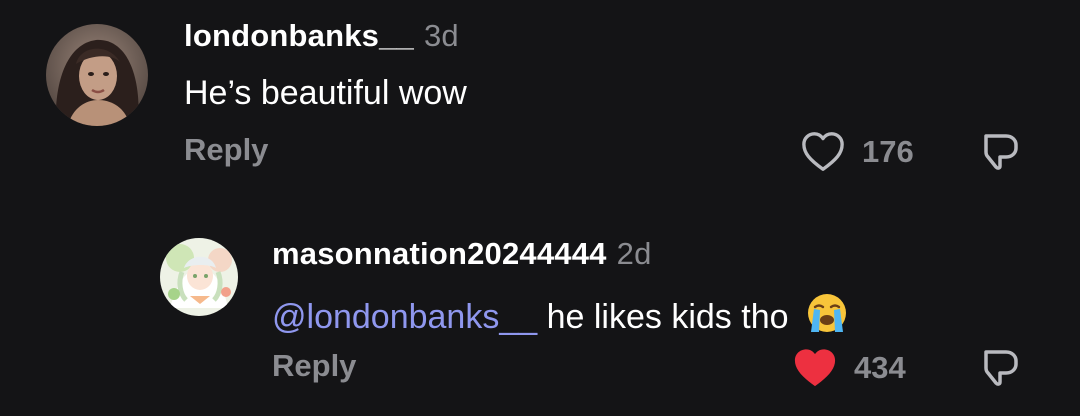  Describe the element at coordinates (849, 368) in the screenshot. I see `like-group: 434` at that location.